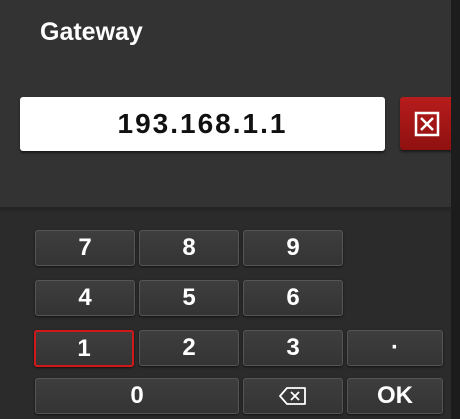 This screenshot has width=460, height=419. What do you see at coordinates (189, 248) in the screenshot?
I see `key-8: 8` at bounding box center [189, 248].